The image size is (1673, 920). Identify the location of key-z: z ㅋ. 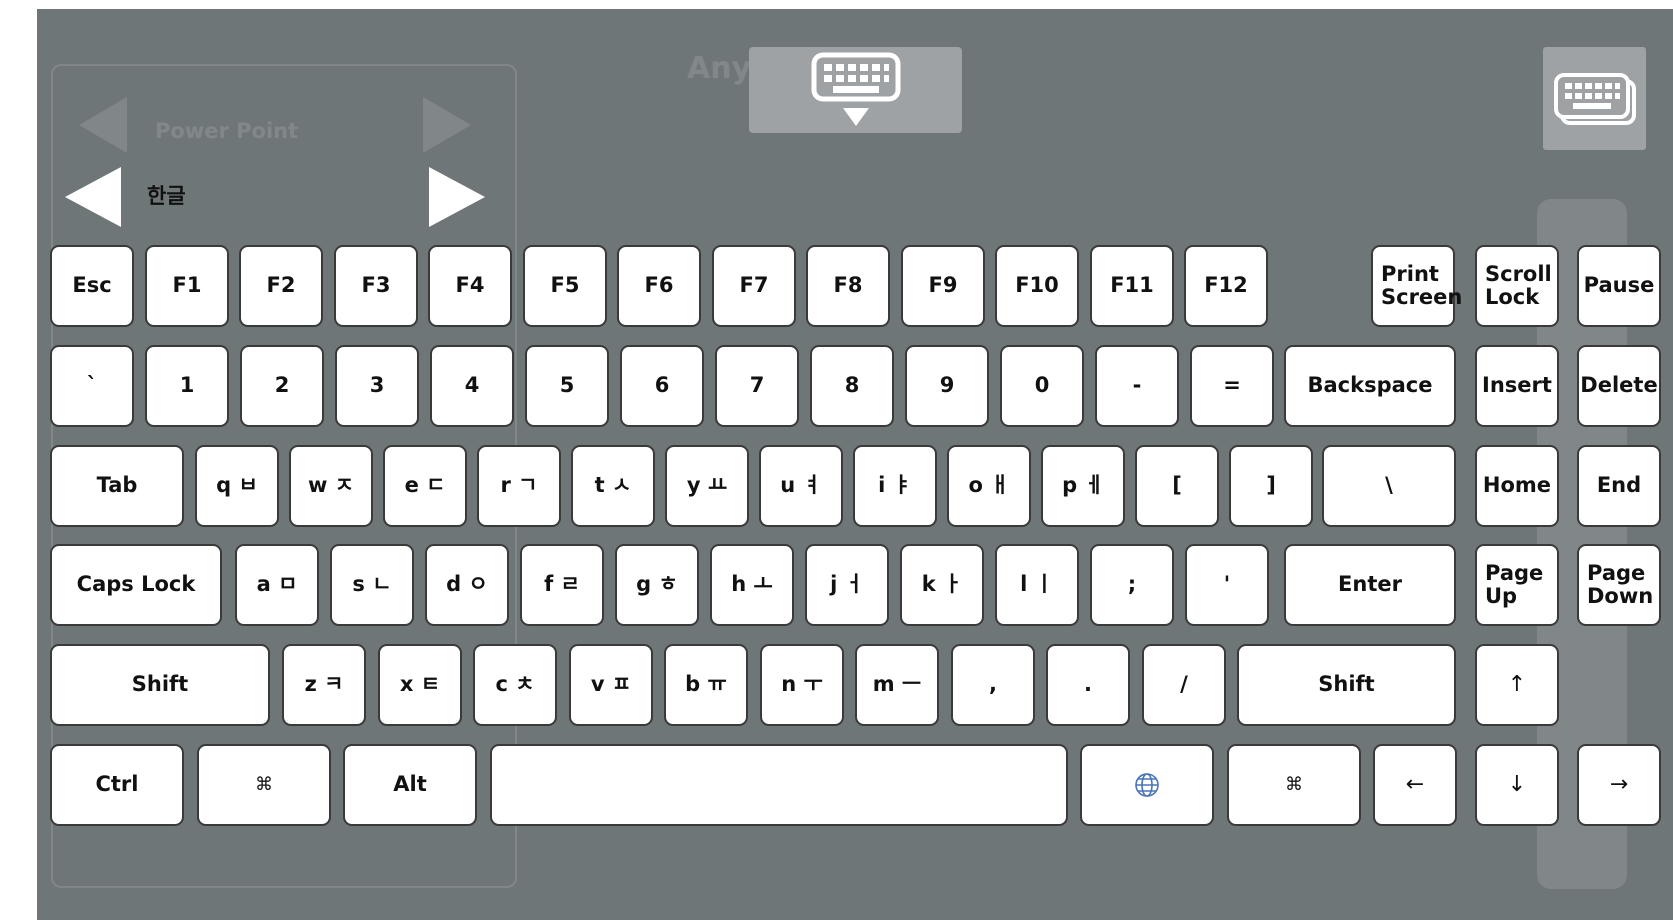
(324, 685).